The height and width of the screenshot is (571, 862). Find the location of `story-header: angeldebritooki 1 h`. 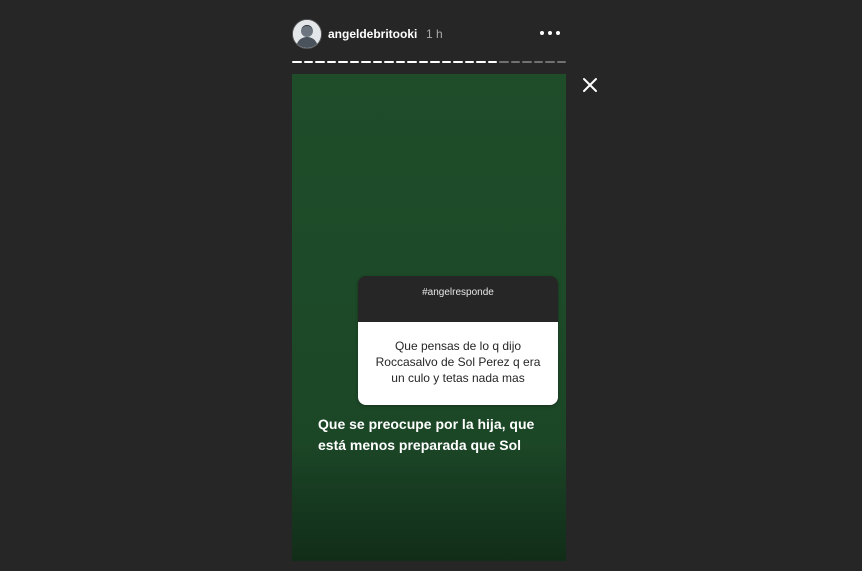

story-header: angeldebritooki 1 h is located at coordinates (429, 34).